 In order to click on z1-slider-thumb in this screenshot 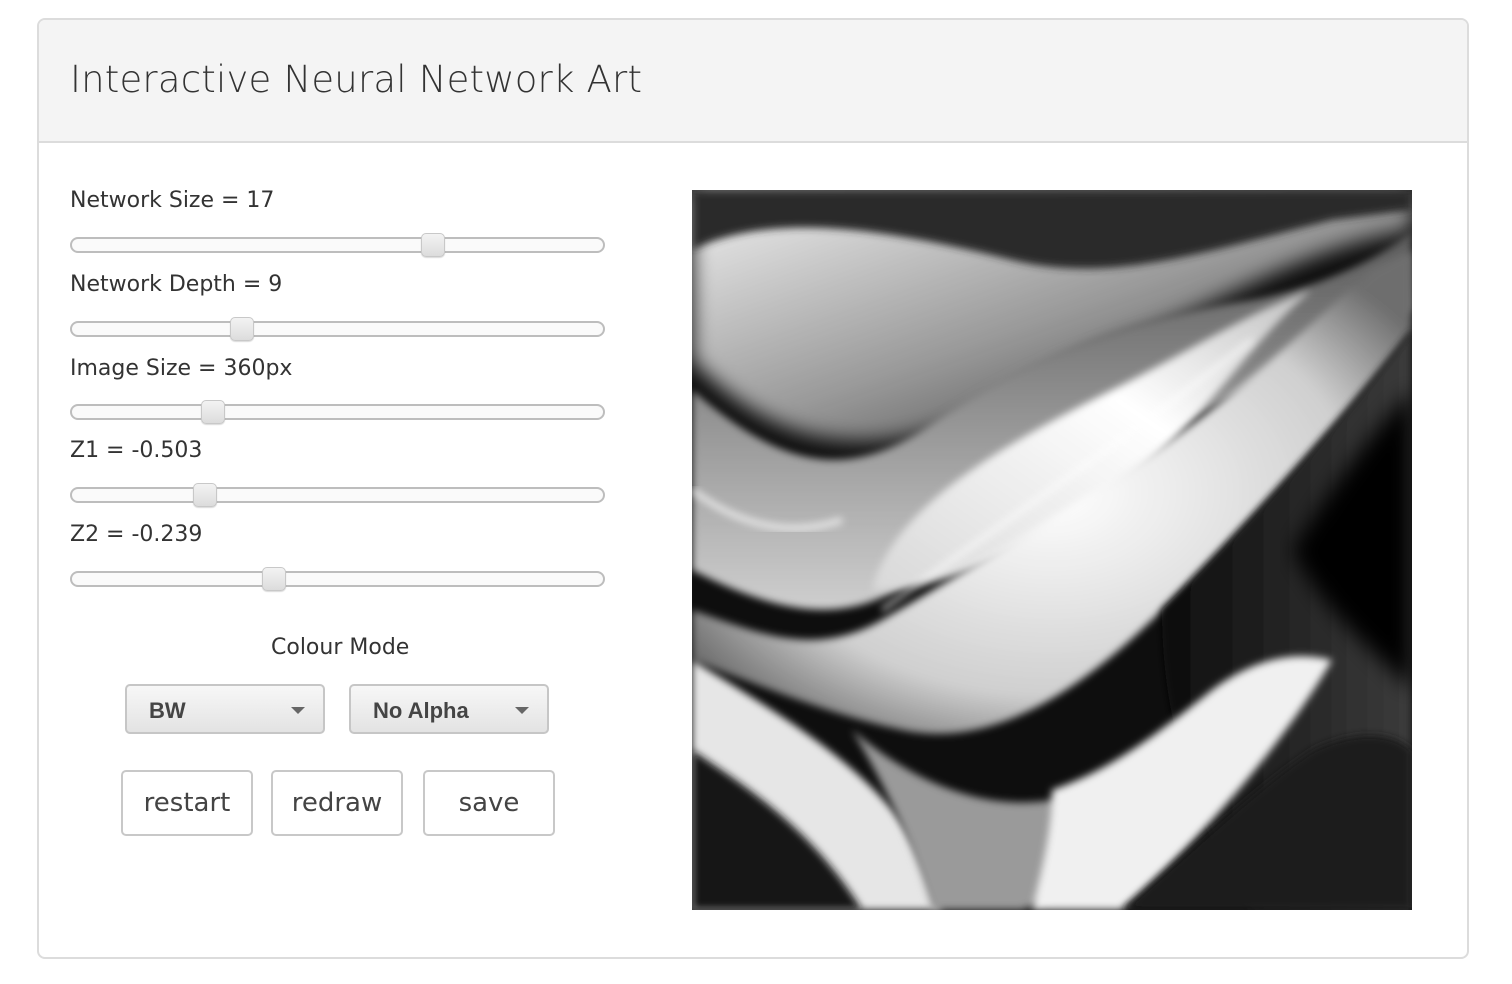, I will do `click(204, 495)`.